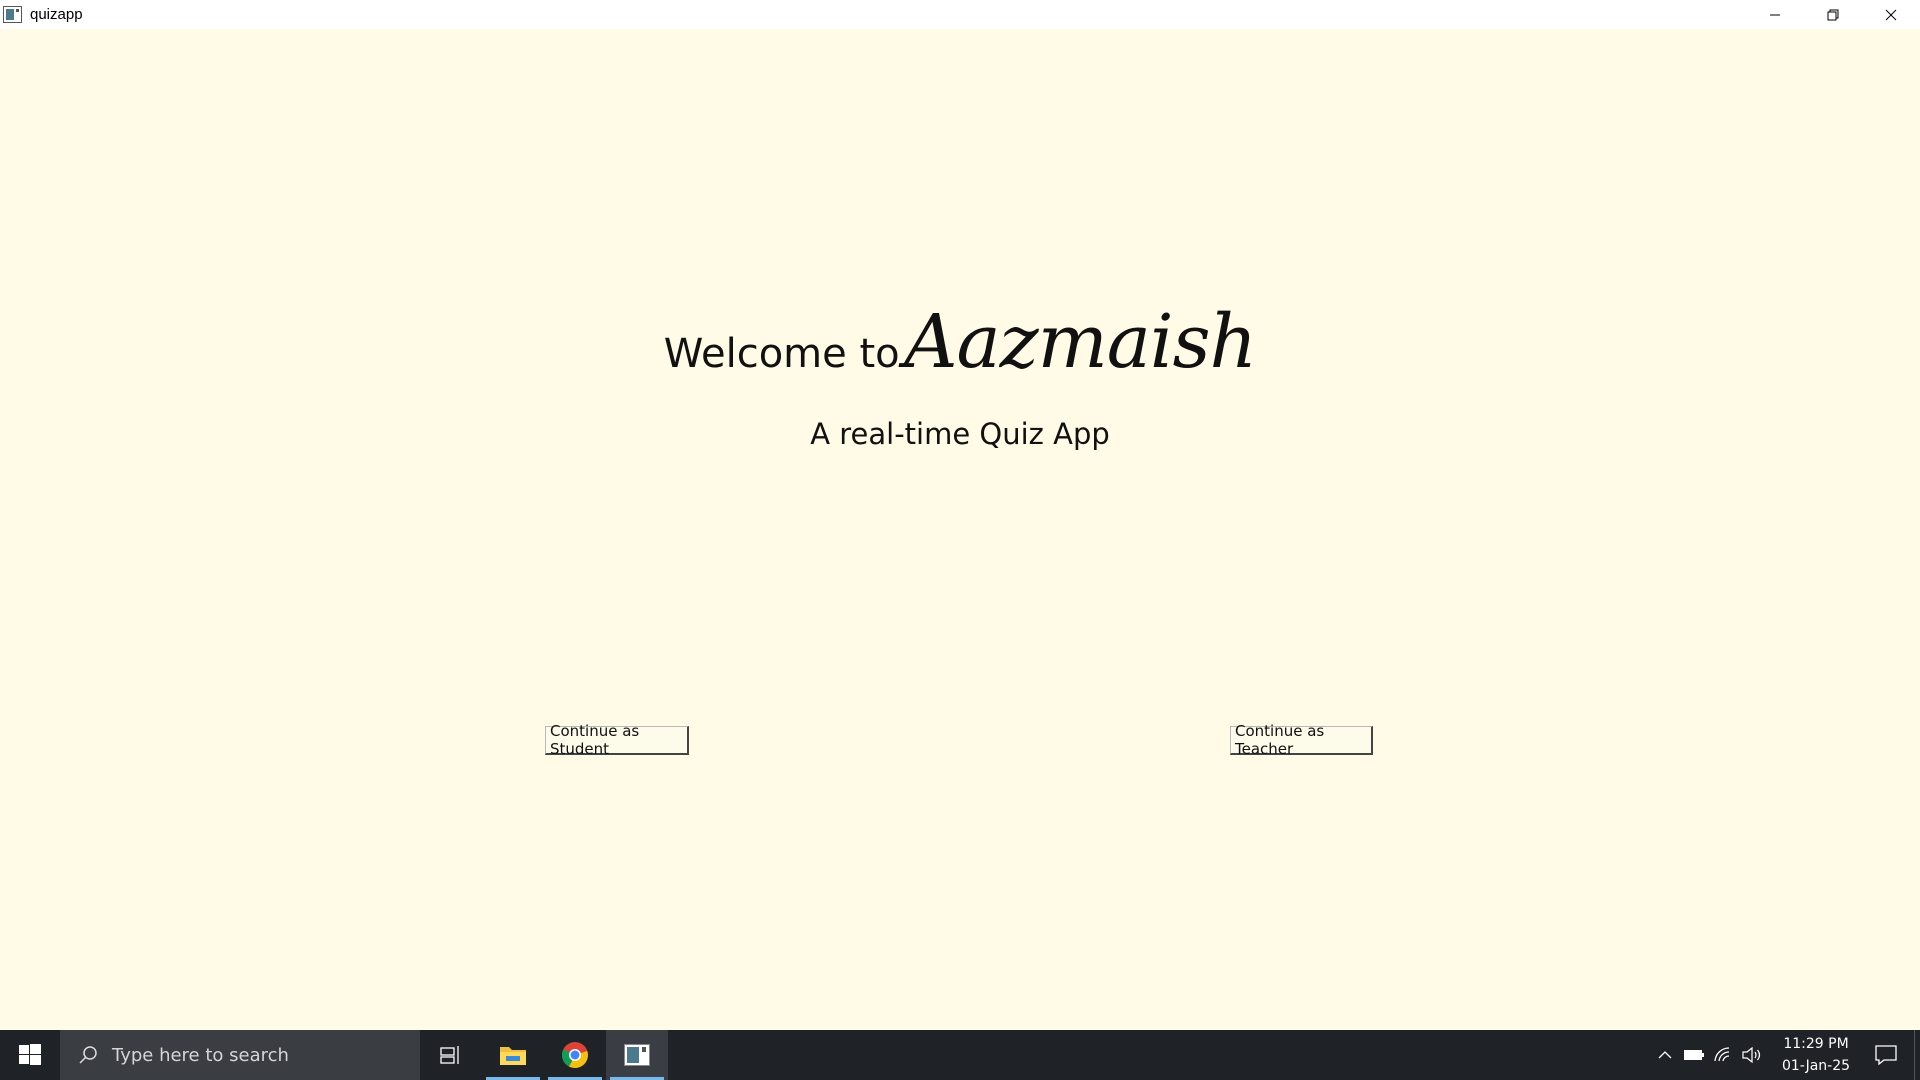 The width and height of the screenshot is (1920, 1080). I want to click on battery-icon, so click(1693, 1055).